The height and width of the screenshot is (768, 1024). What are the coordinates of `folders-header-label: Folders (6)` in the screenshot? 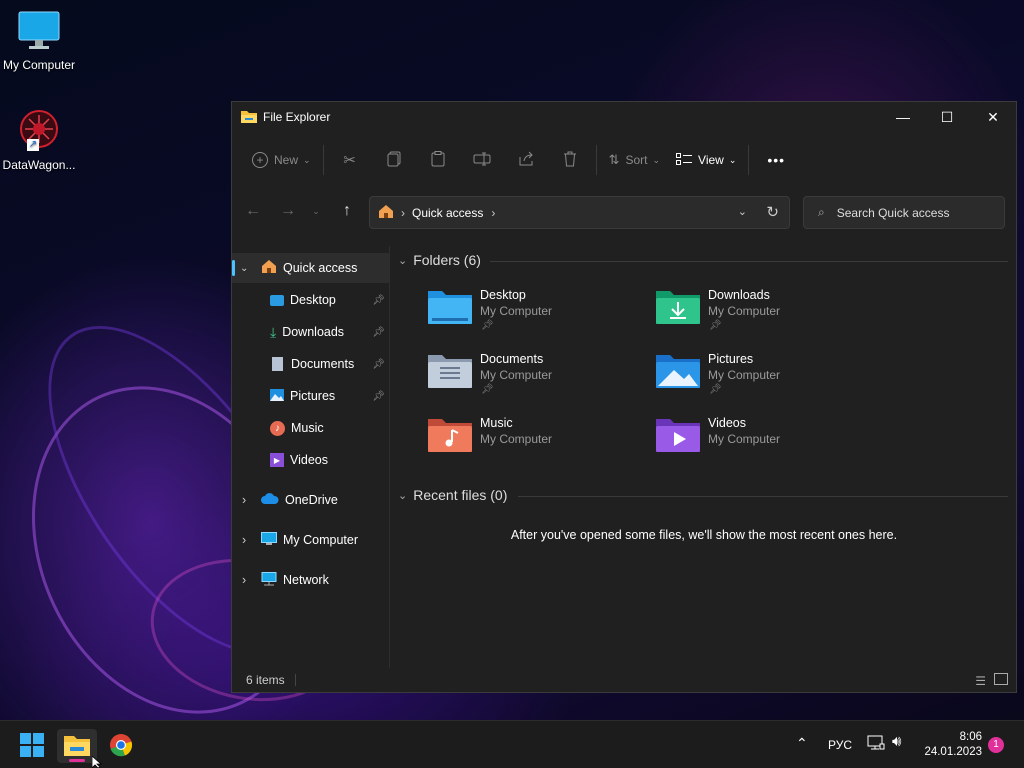 It's located at (447, 260).